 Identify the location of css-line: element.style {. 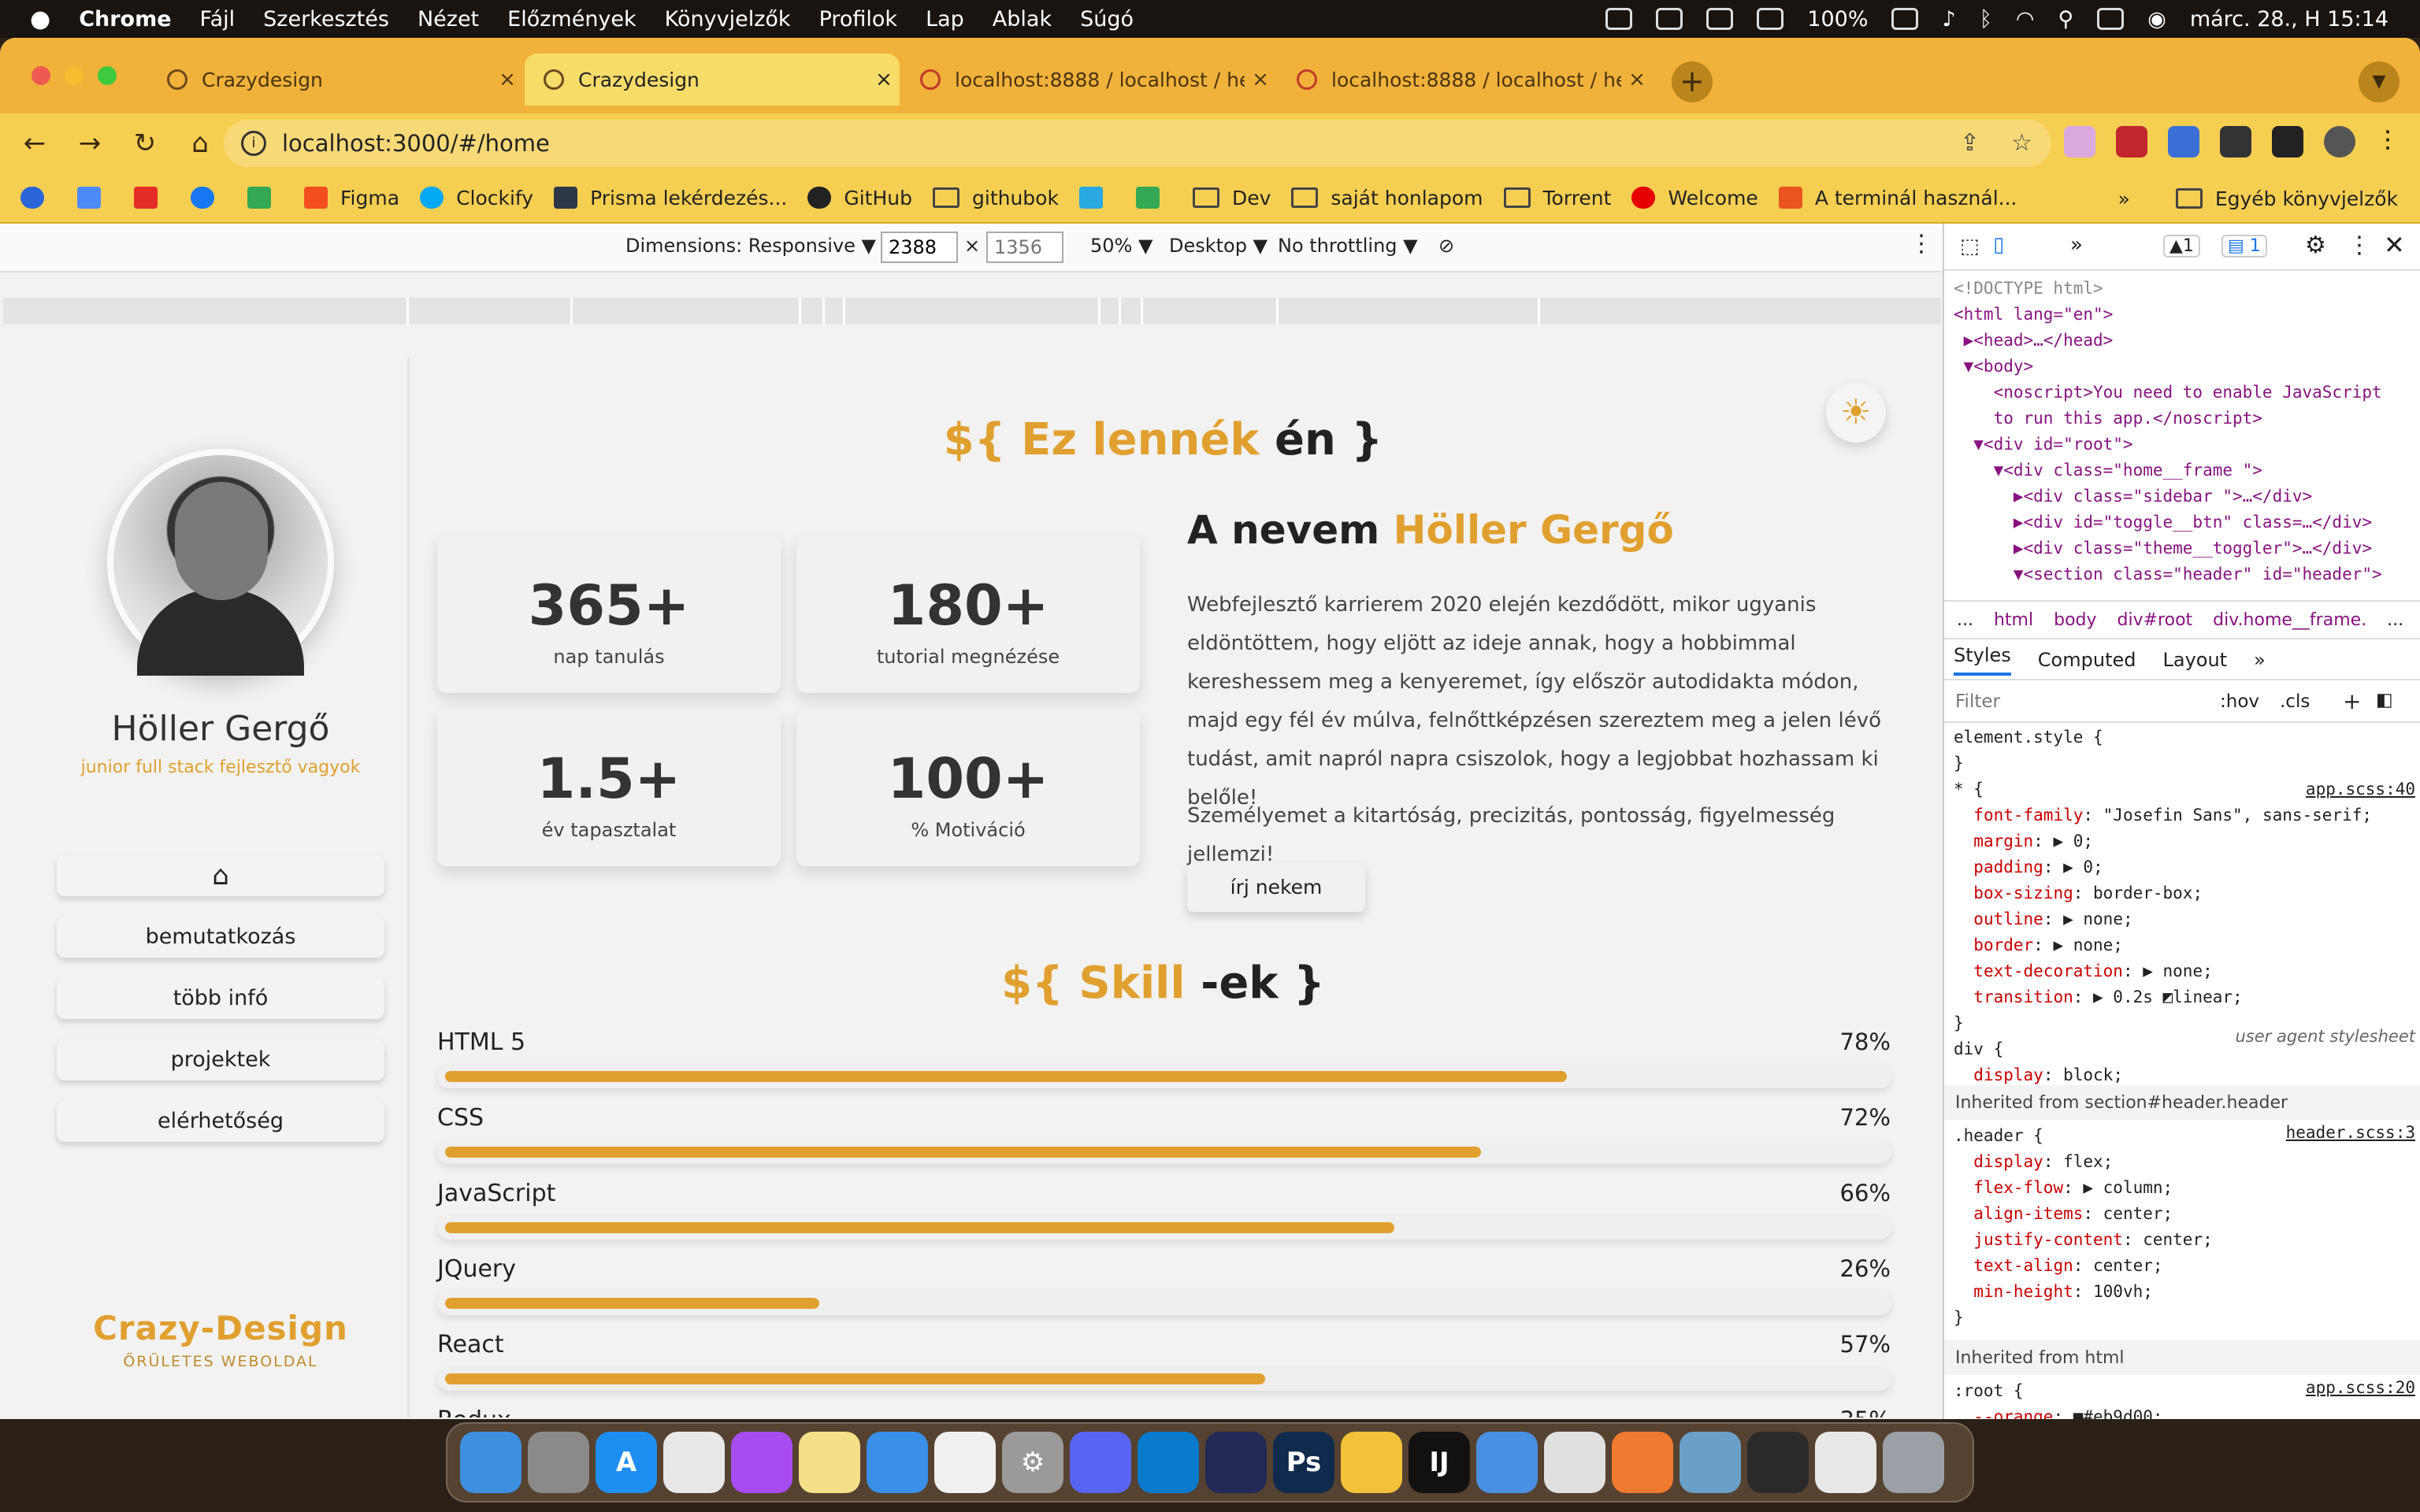
(2163, 737).